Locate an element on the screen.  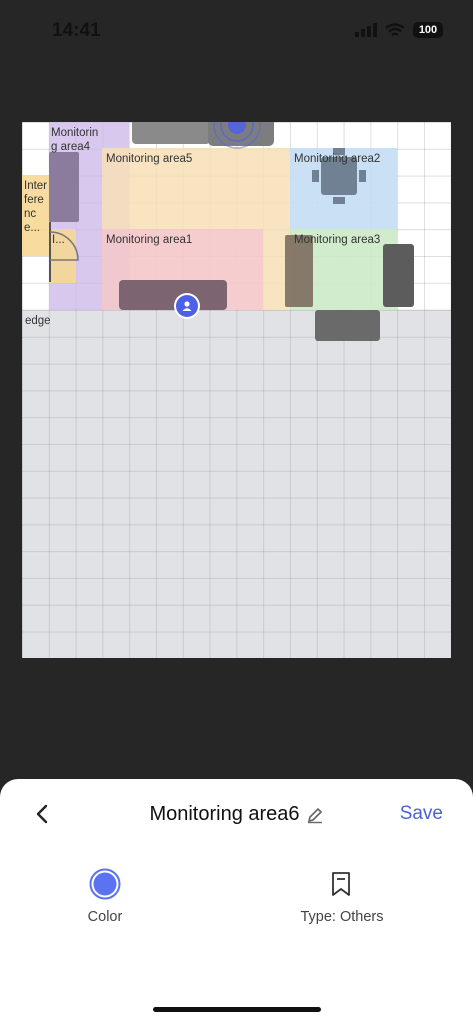
user-icon is located at coordinates (187, 306).